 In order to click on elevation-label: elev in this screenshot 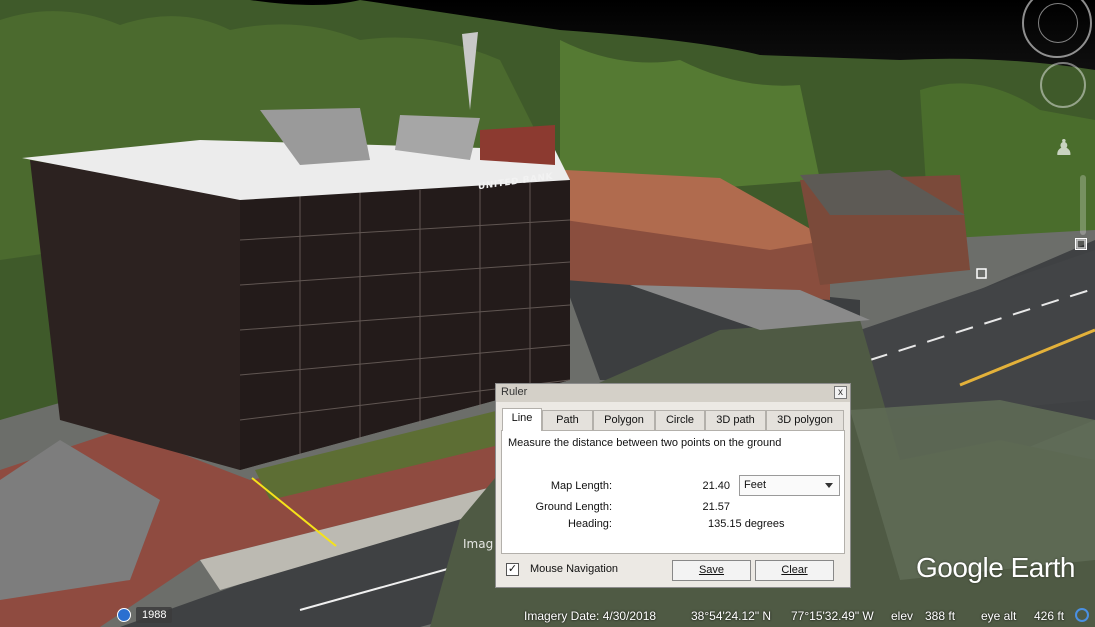, I will do `click(902, 616)`.